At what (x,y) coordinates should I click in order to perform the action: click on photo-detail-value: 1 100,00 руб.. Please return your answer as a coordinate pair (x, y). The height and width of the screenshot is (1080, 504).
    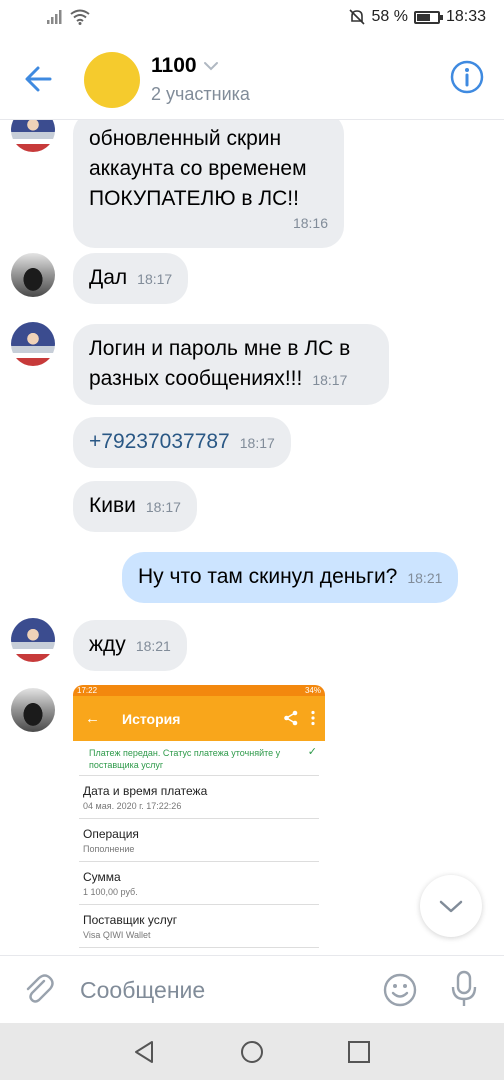
    Looking at the image, I should click on (110, 892).